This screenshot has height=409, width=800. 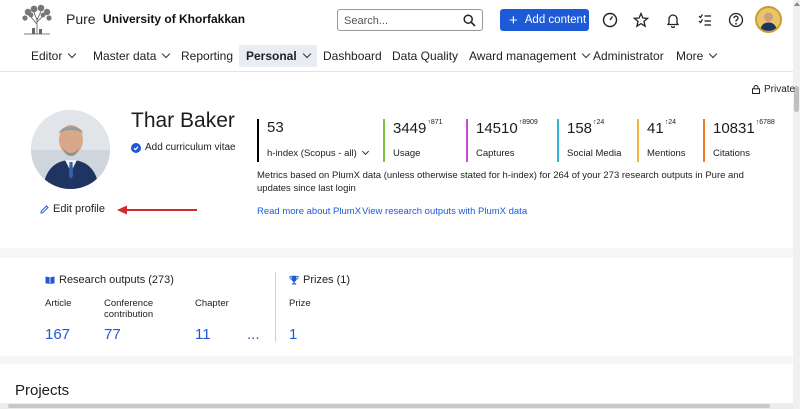 I want to click on nav-item-label: Dashboard, so click(x=352, y=56).